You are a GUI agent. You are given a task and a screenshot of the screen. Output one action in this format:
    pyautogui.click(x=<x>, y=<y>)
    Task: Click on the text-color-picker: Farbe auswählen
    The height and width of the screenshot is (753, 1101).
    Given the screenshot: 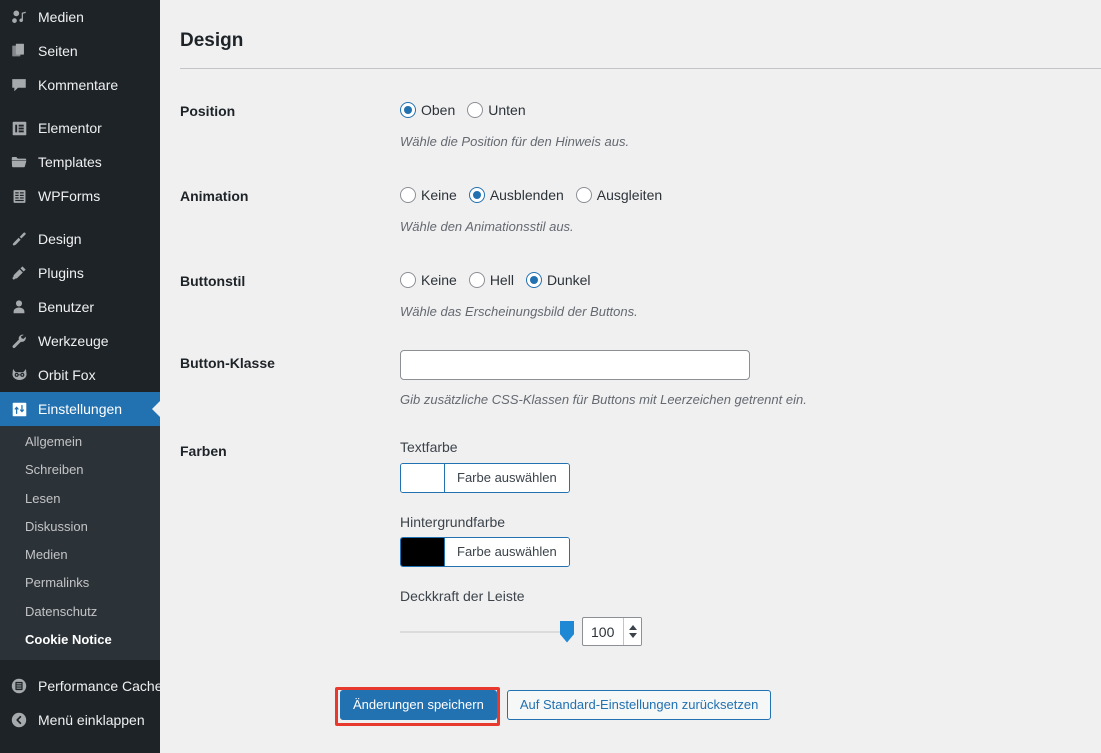 What is the action you would take?
    pyautogui.click(x=485, y=477)
    